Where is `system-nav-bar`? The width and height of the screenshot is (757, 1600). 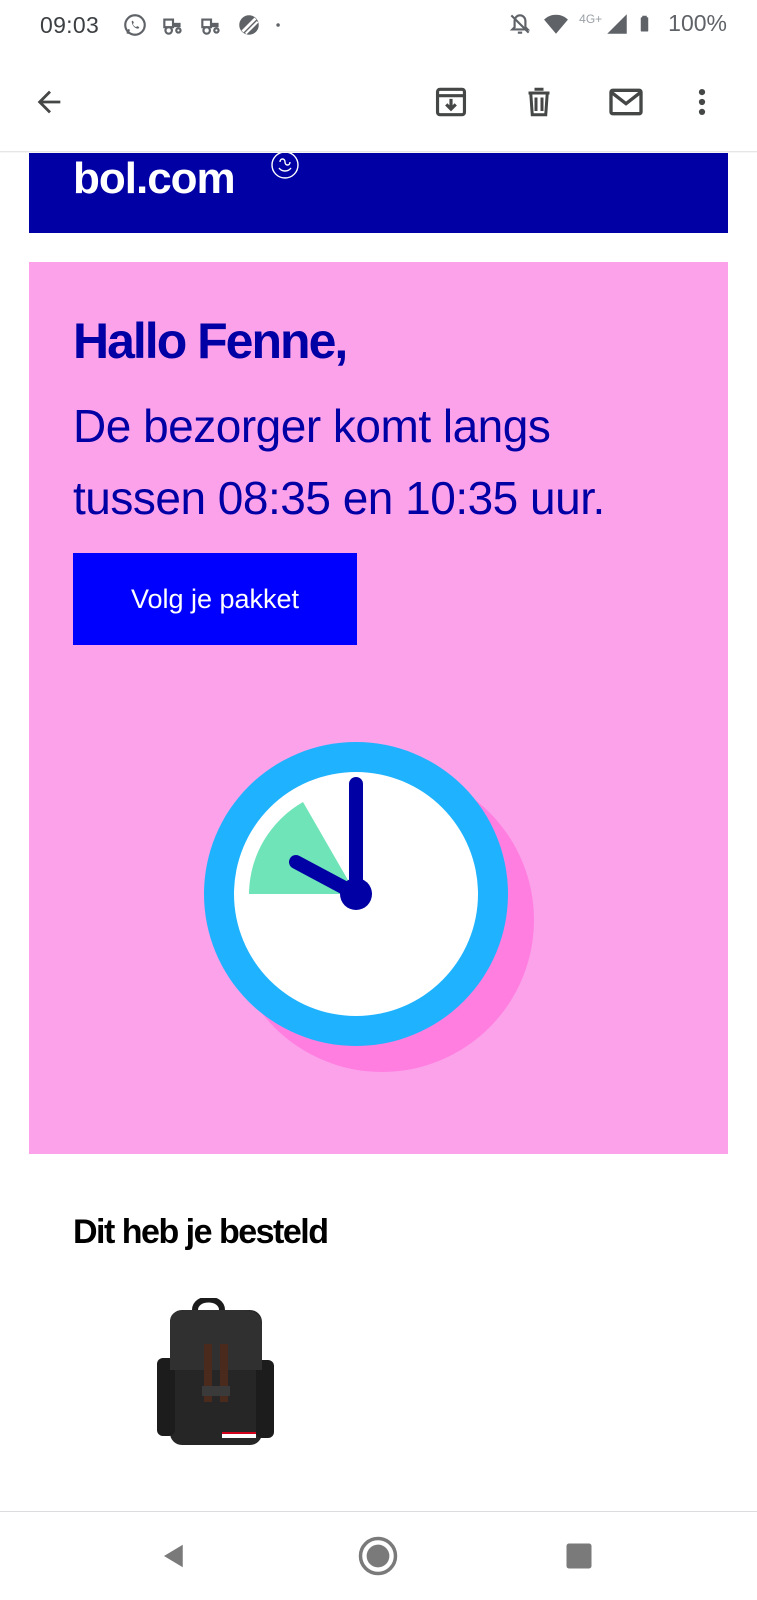
system-nav-bar is located at coordinates (378, 1555).